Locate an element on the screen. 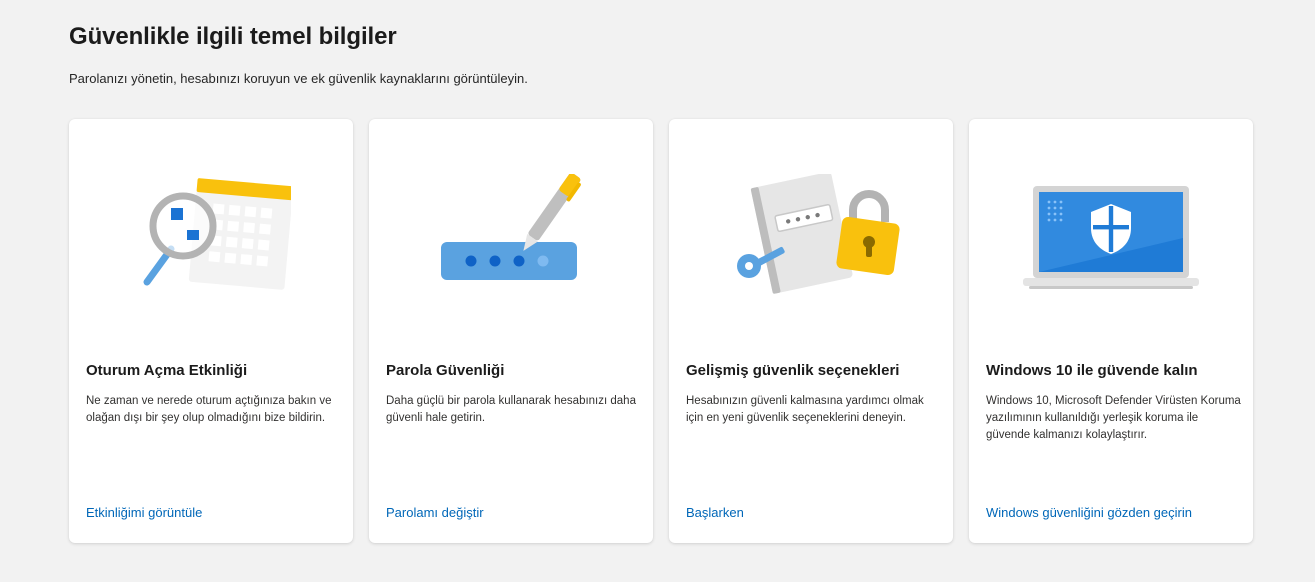 The width and height of the screenshot is (1315, 582). change-password-link: Parolamı değiştir is located at coordinates (435, 512).